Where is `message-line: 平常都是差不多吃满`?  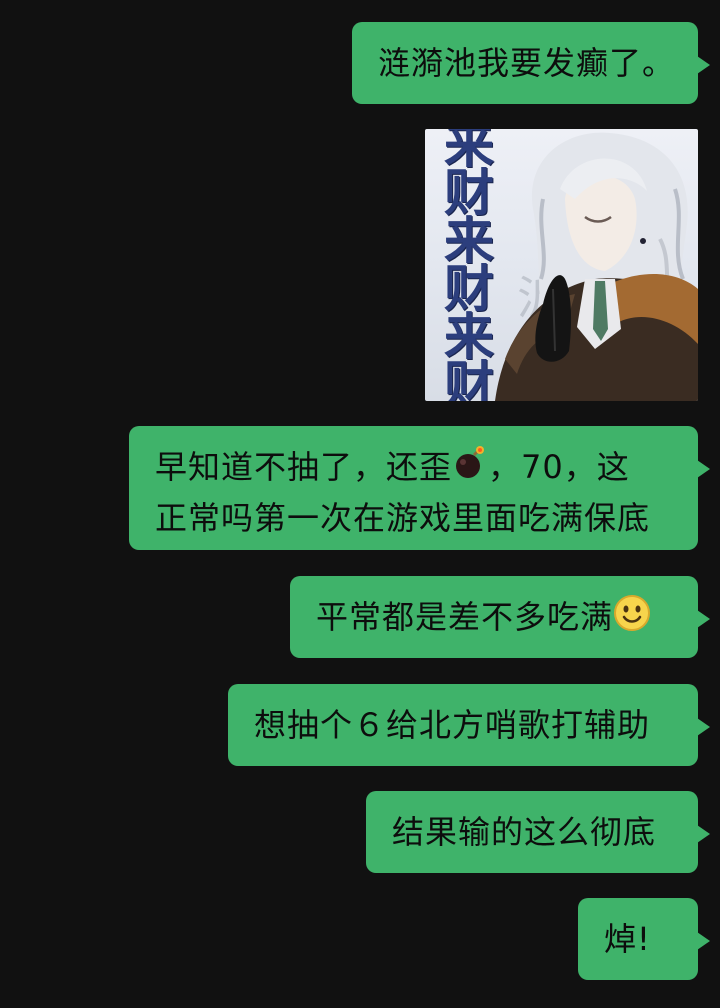 message-line: 平常都是差不多吃满 is located at coordinates (507, 619).